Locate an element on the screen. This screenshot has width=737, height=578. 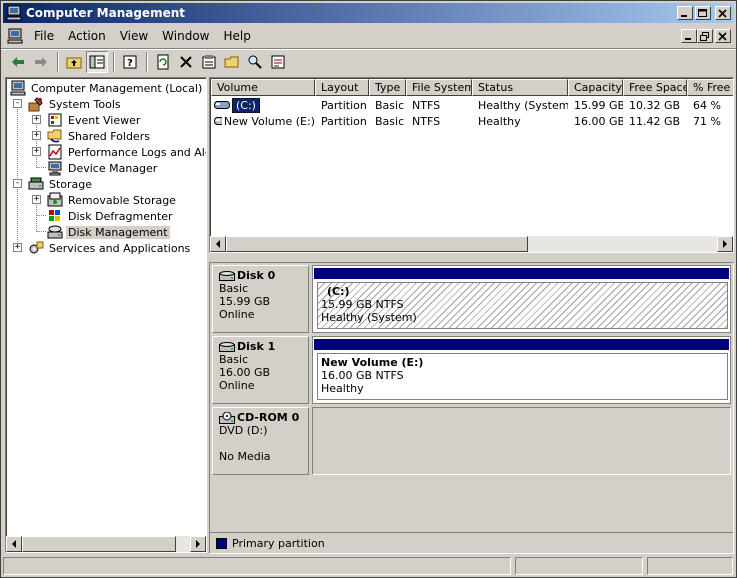
properties-icon is located at coordinates (209, 62).